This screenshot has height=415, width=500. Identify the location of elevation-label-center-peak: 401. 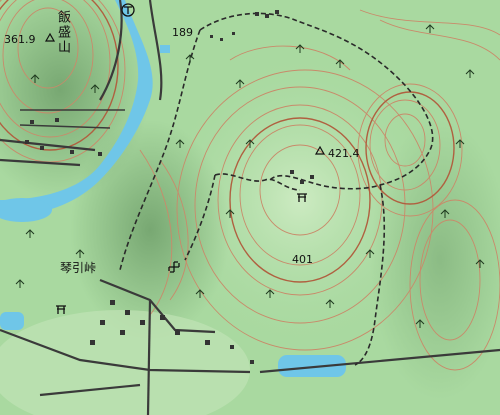
(302, 259).